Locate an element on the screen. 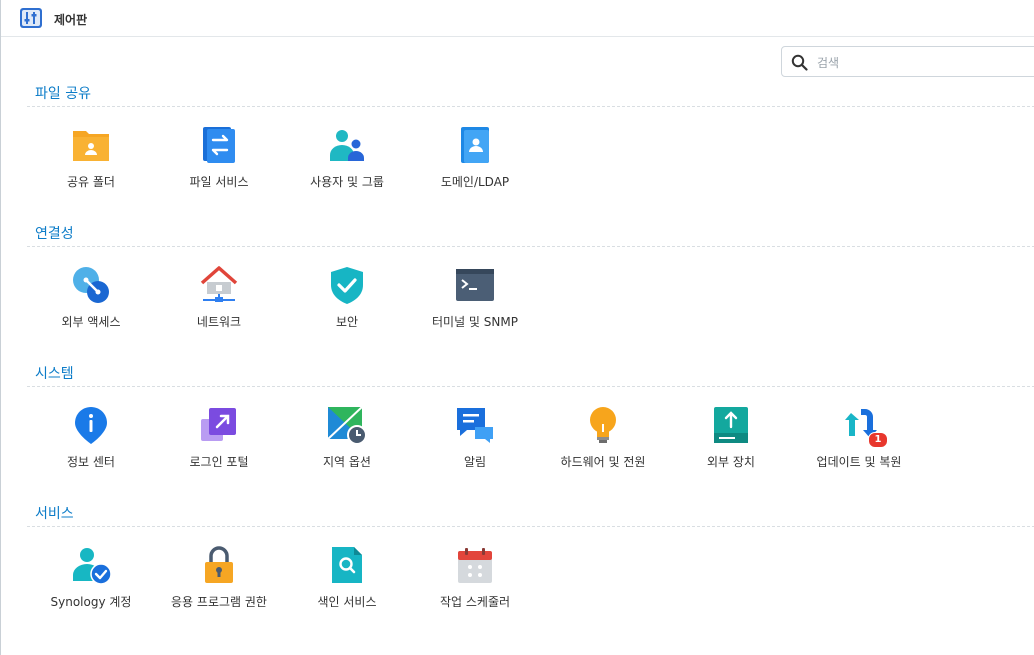  item-label: 네트워크 is located at coordinates (219, 322).